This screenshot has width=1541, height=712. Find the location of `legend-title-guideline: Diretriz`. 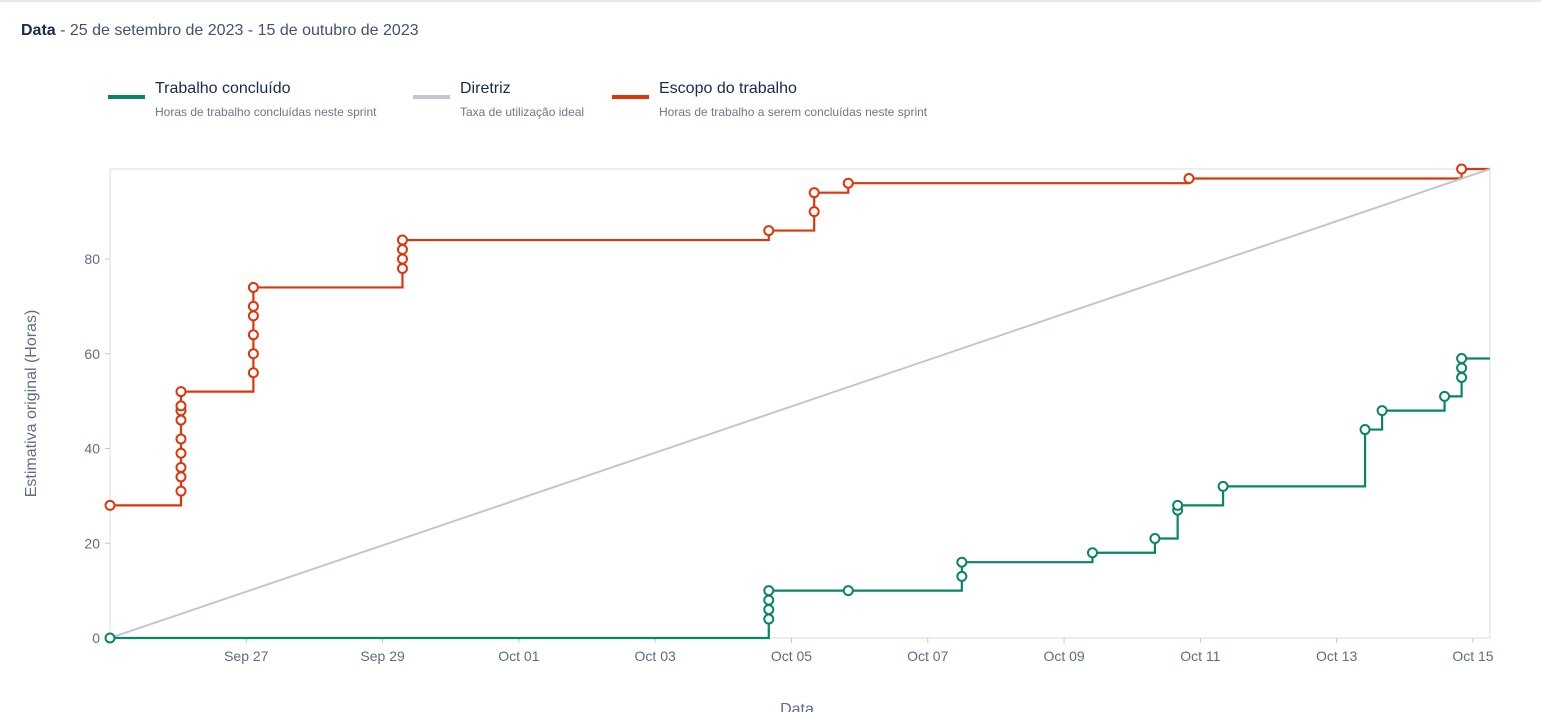

legend-title-guideline: Diretriz is located at coordinates (485, 88).